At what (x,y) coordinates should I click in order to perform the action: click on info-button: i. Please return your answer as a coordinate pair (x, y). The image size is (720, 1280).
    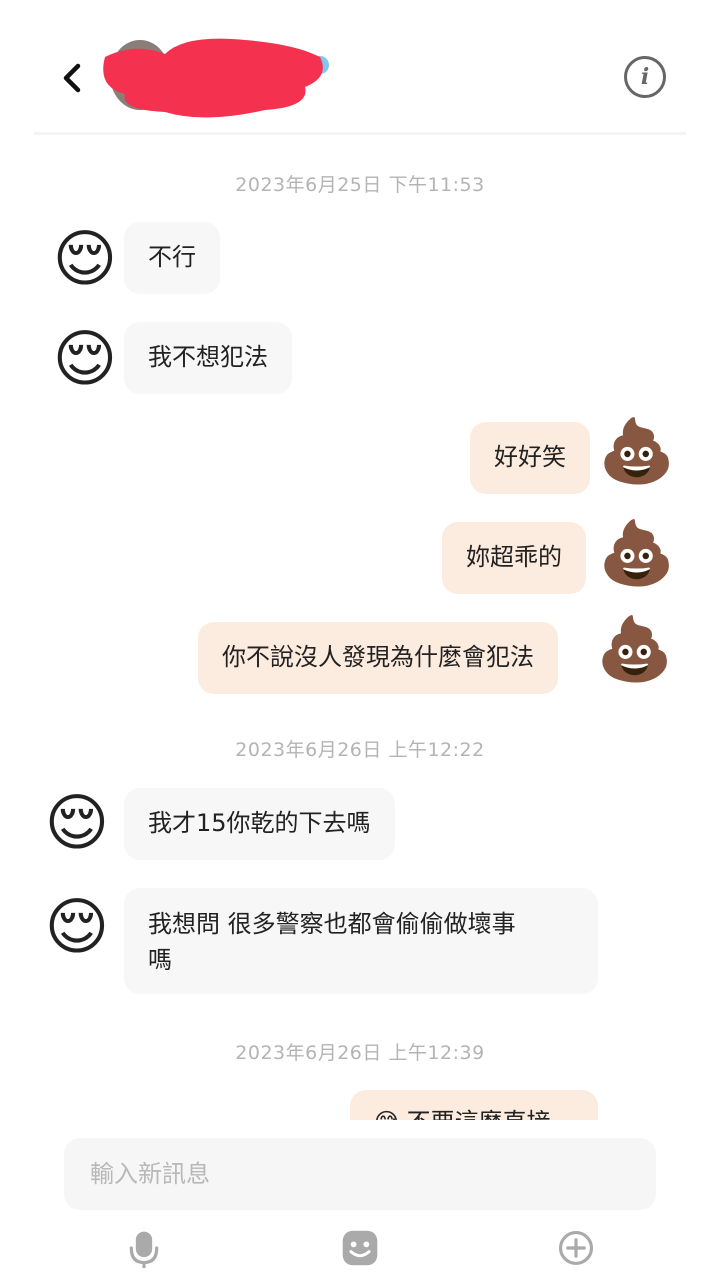
    Looking at the image, I should click on (645, 77).